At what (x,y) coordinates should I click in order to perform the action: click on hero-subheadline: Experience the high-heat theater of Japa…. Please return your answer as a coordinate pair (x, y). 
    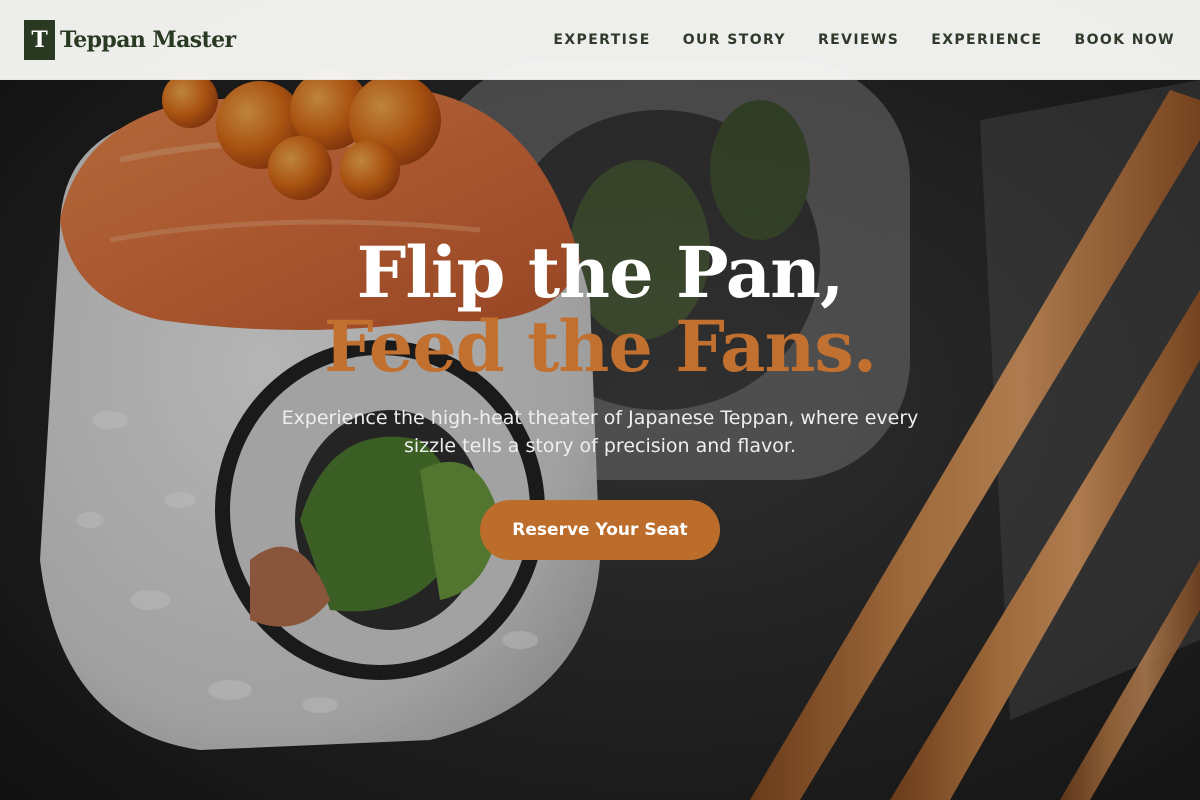
    Looking at the image, I should click on (600, 432).